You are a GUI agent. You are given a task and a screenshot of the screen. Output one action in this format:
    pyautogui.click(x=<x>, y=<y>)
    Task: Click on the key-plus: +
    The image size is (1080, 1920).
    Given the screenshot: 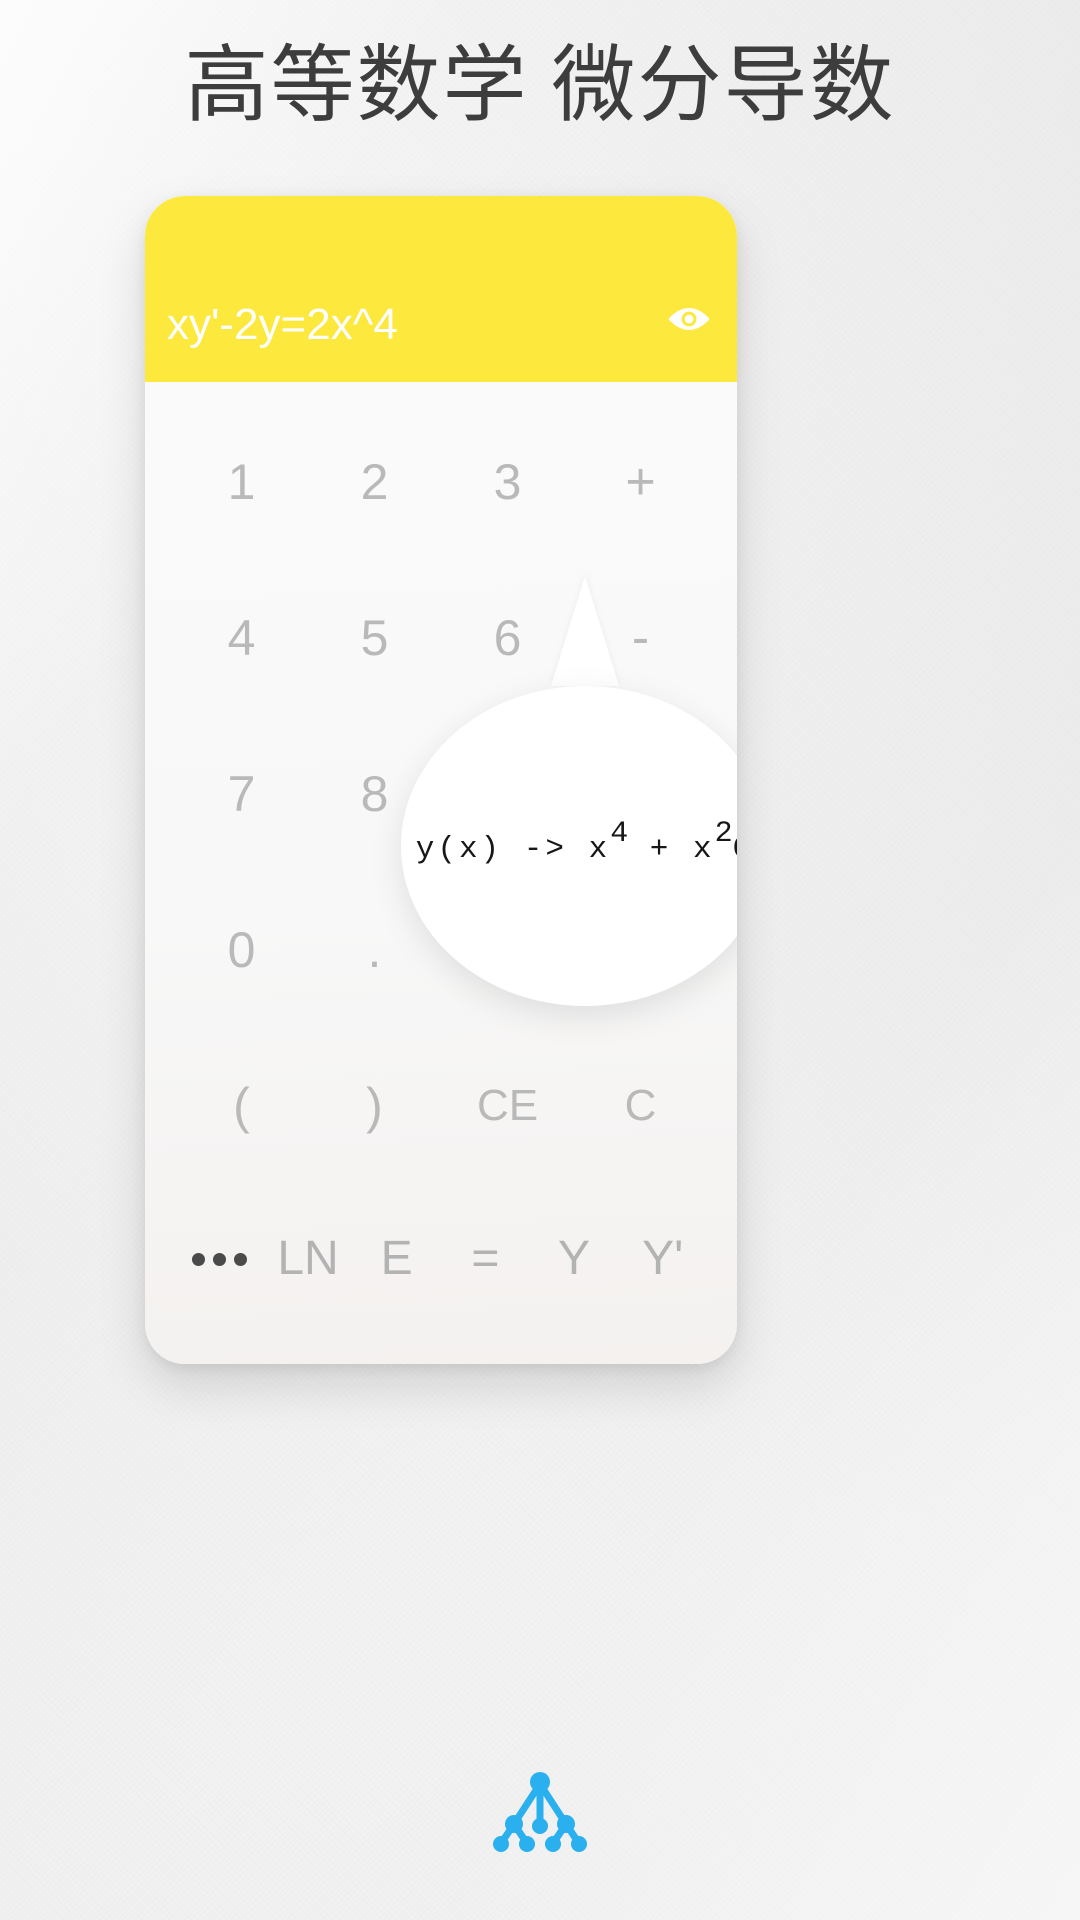 What is the action you would take?
    pyautogui.click(x=640, y=482)
    